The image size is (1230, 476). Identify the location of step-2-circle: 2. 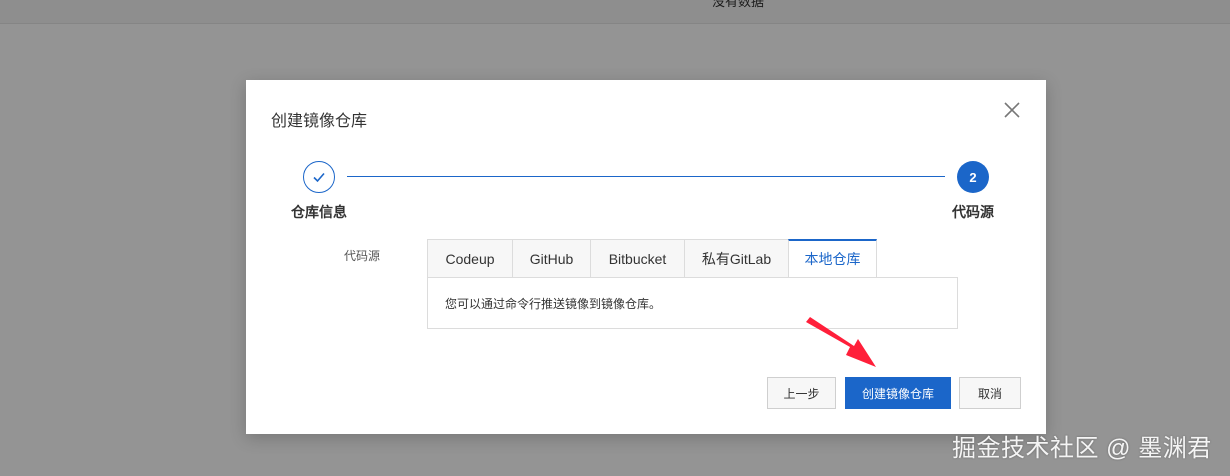
(973, 177).